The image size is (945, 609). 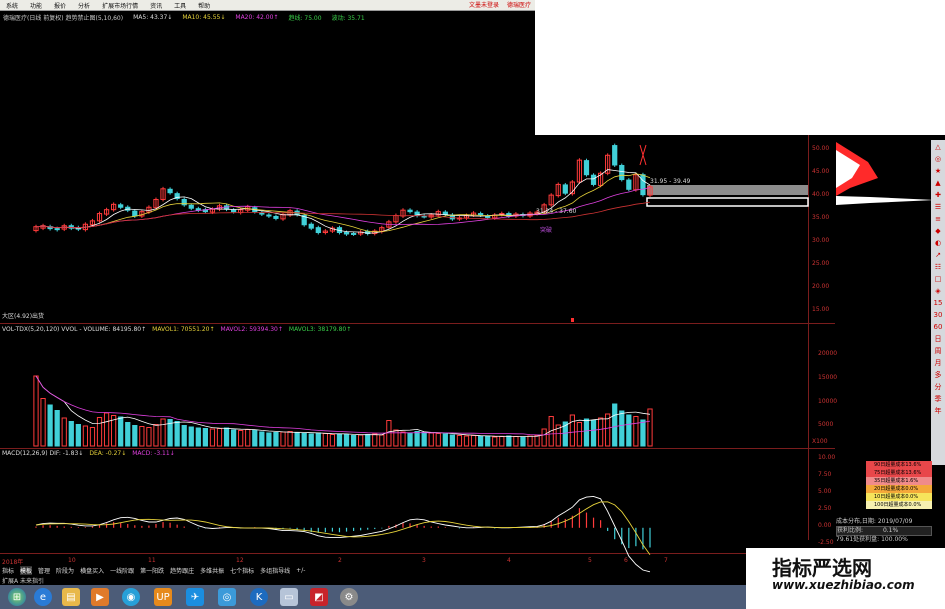 I want to click on toolbar-icon: ★, so click(x=938, y=171).